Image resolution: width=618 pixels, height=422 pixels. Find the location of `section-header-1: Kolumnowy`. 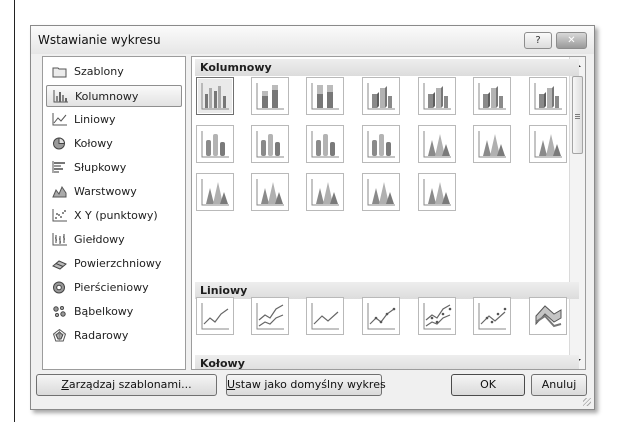

section-header-1: Kolumnowy is located at coordinates (387, 67).